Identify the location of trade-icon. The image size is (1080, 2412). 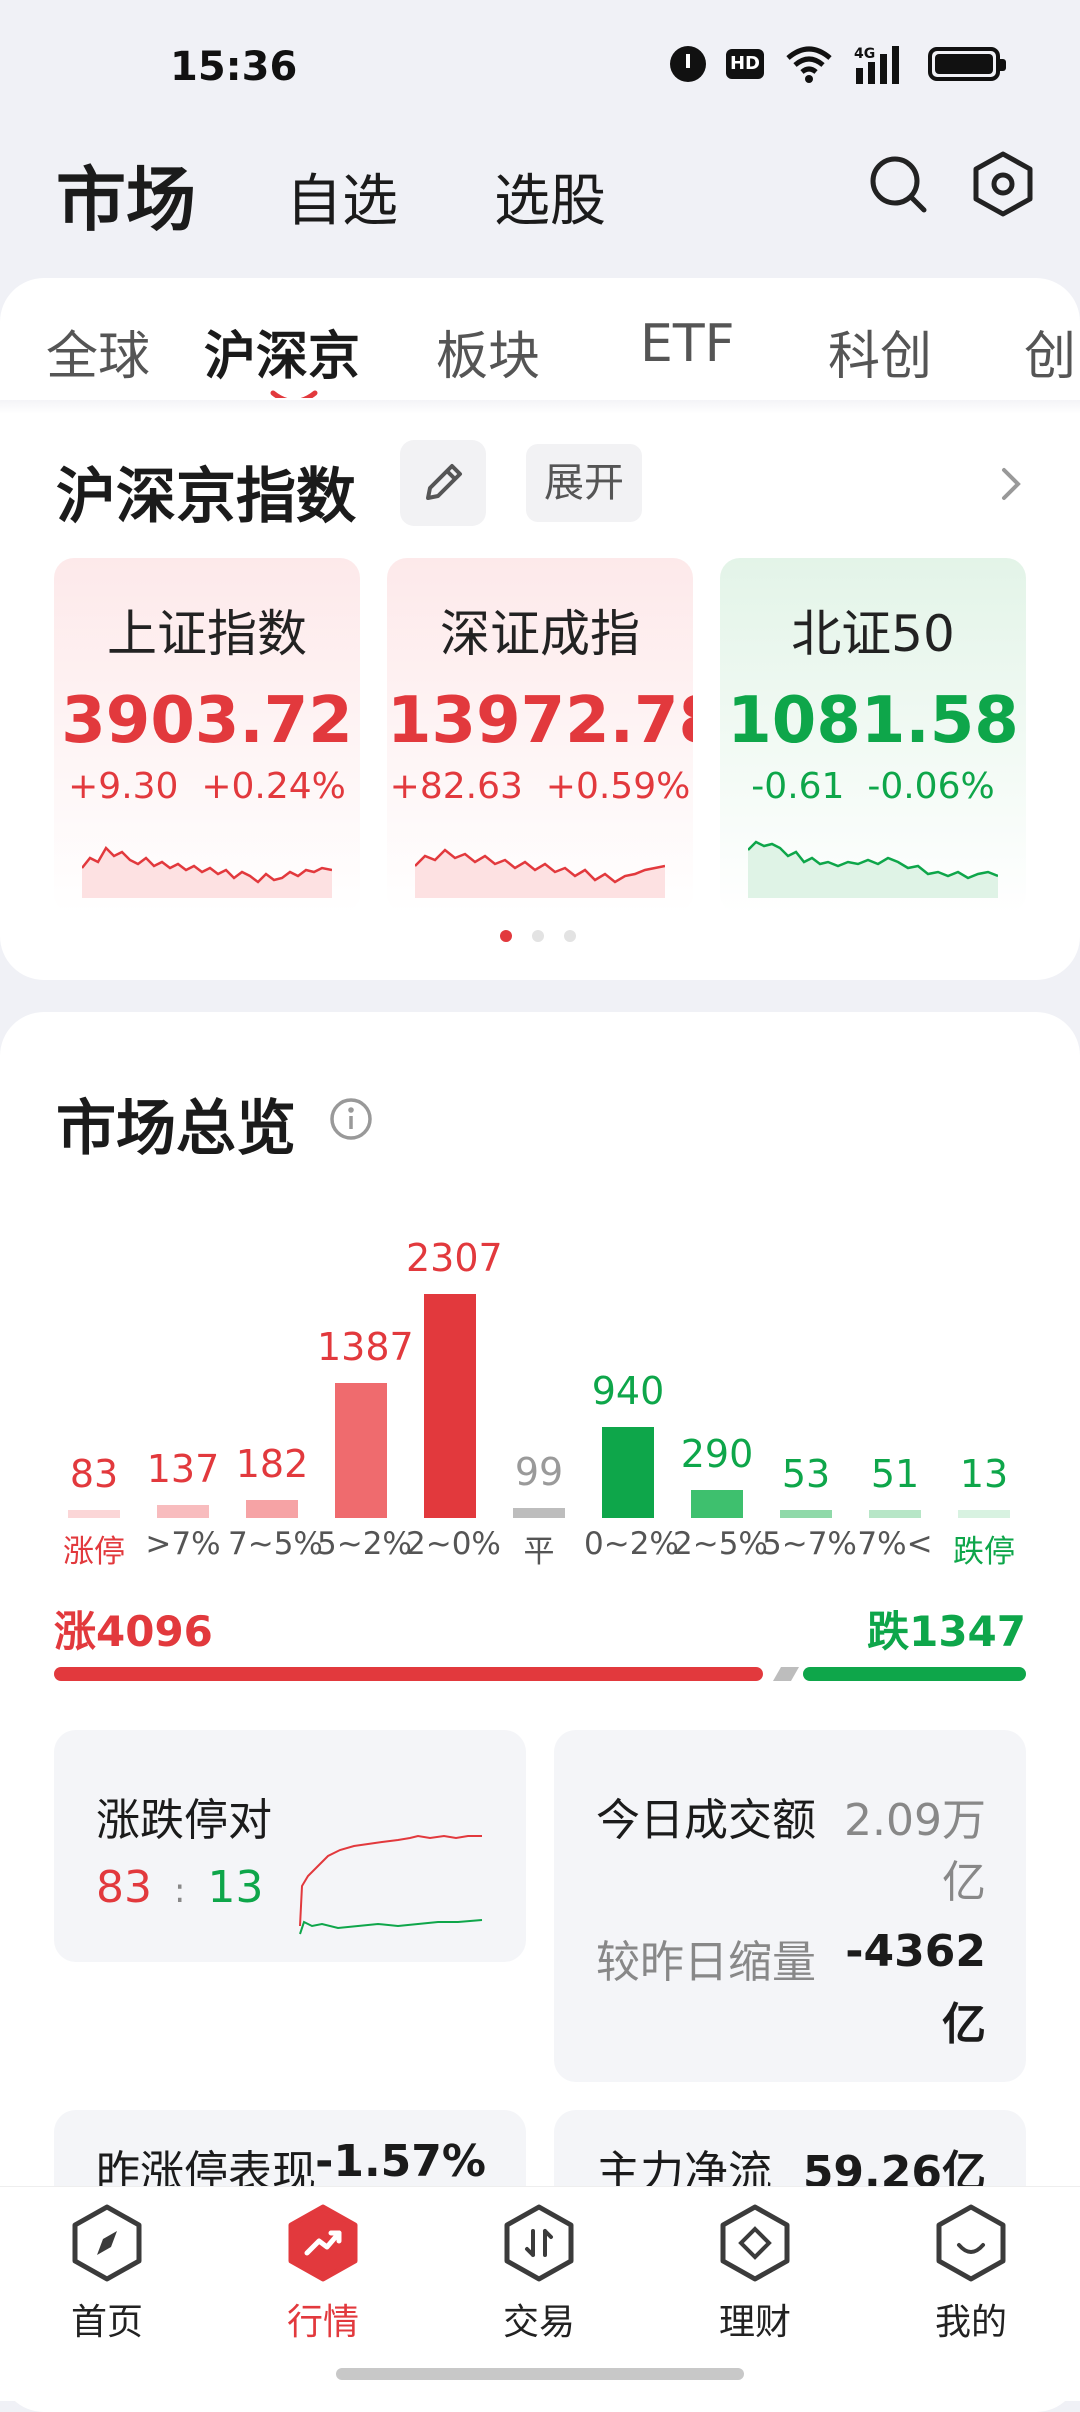
(539, 2243).